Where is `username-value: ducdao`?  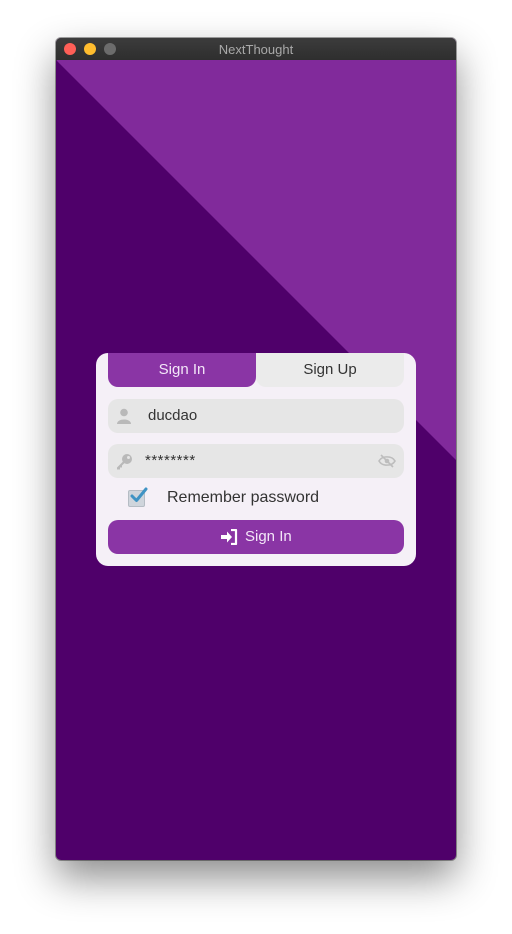 username-value: ducdao is located at coordinates (173, 415).